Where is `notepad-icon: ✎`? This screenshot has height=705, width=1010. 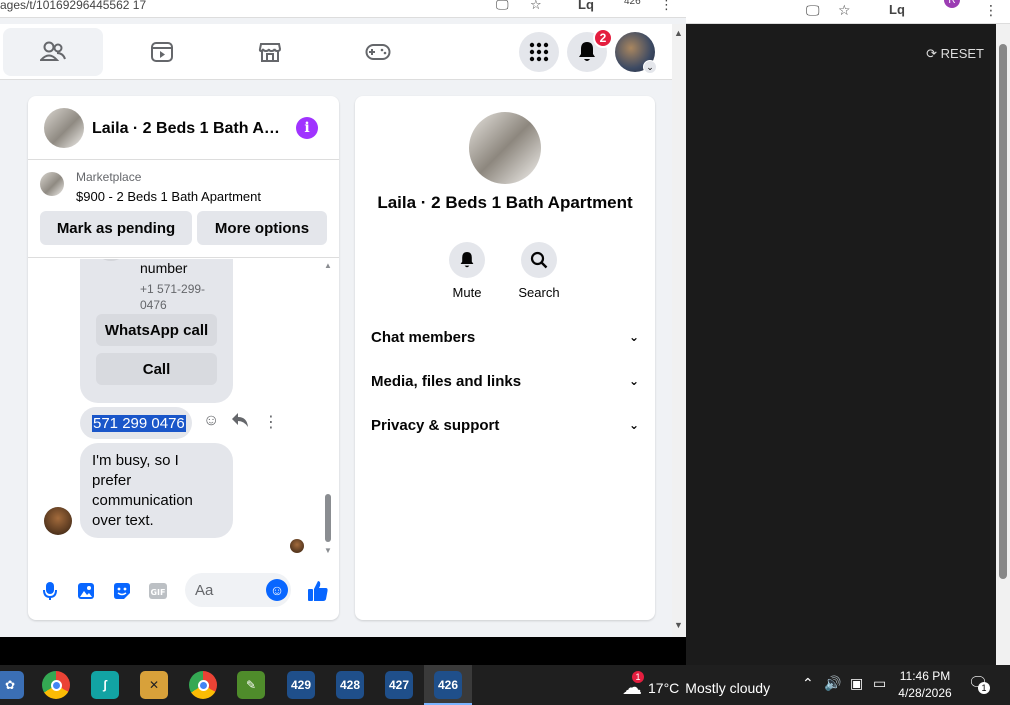
notepad-icon: ✎ is located at coordinates (251, 685).